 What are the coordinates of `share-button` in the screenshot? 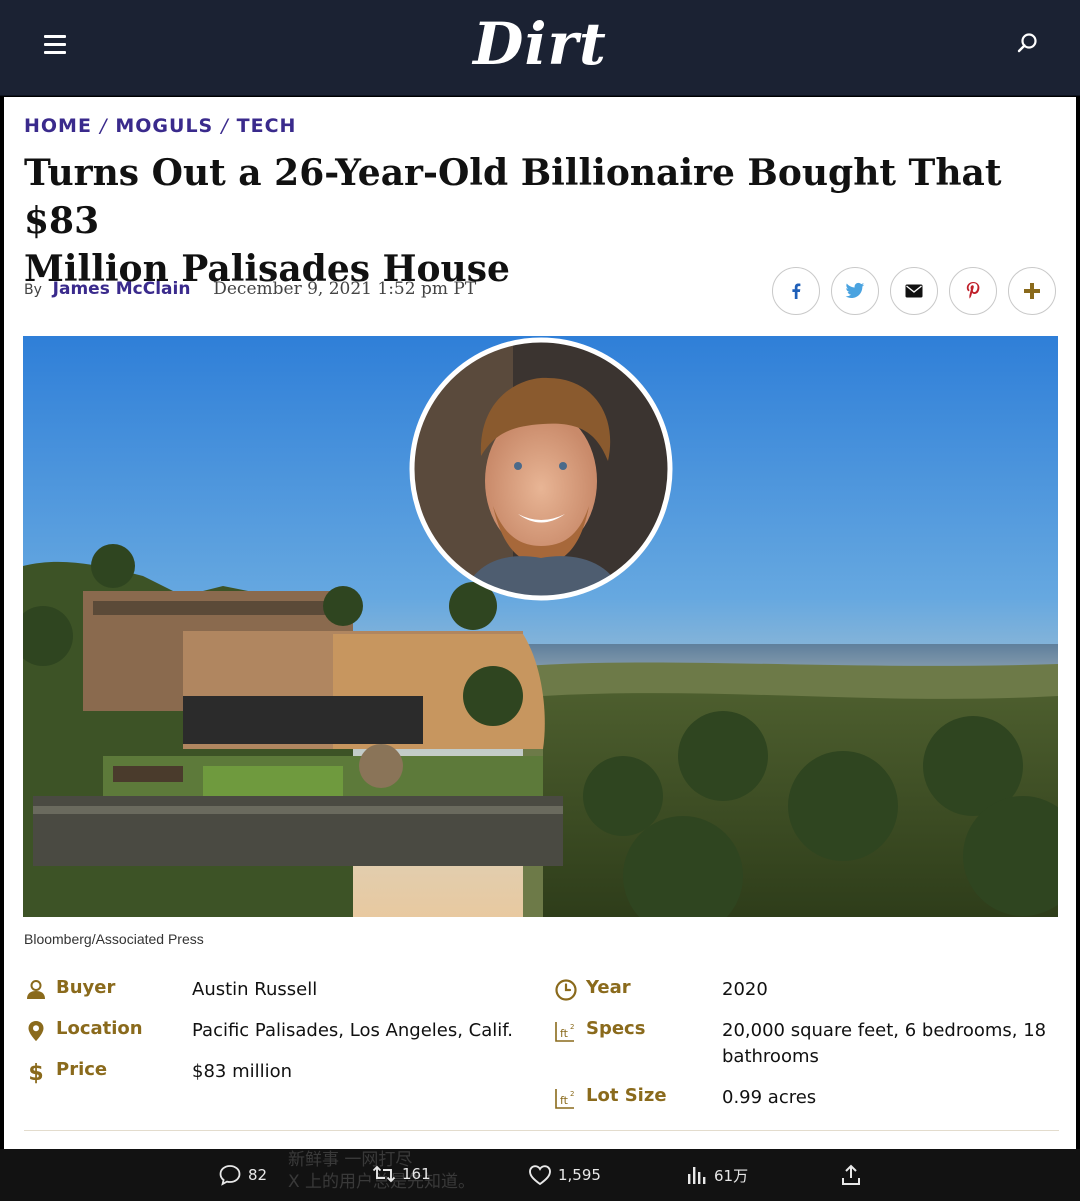 It's located at (854, 1175).